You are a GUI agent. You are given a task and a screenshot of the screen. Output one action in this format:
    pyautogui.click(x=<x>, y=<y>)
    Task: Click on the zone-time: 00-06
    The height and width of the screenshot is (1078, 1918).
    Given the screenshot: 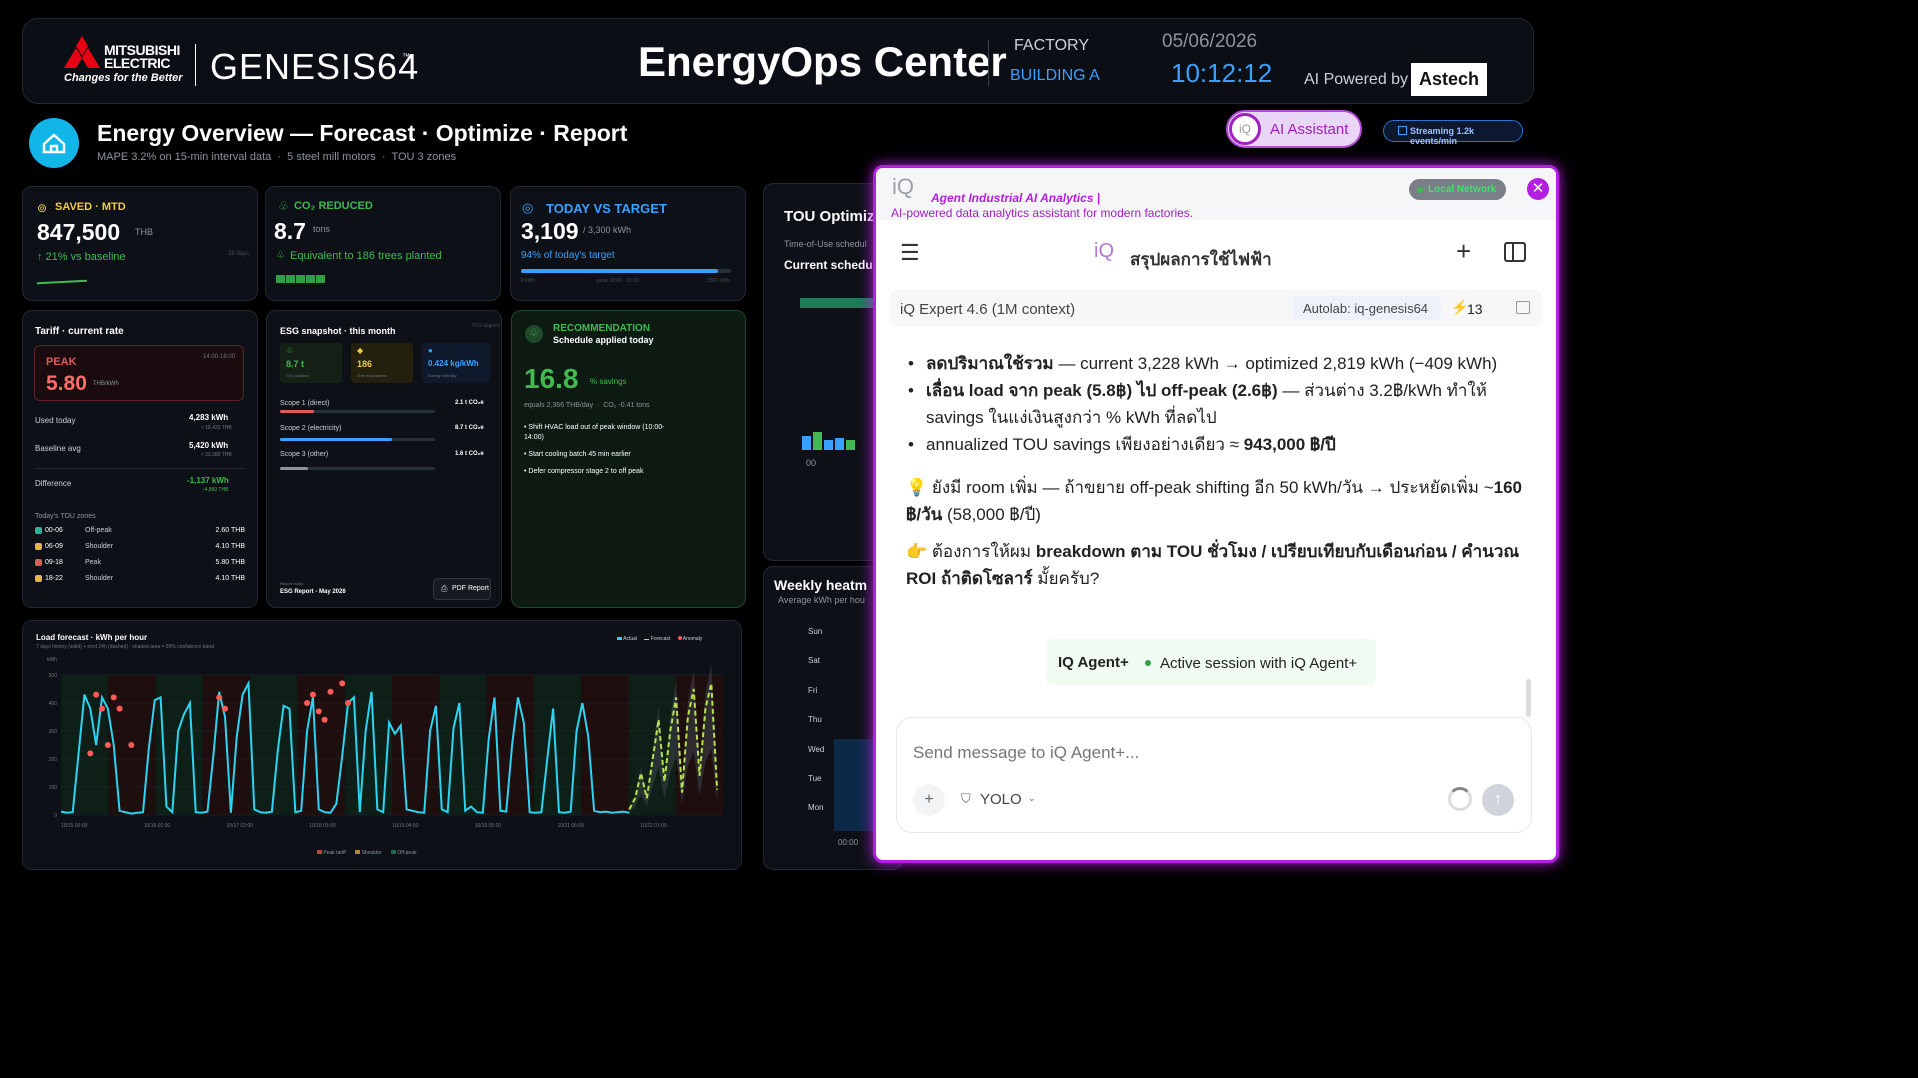 What is the action you would take?
    pyautogui.click(x=54, y=530)
    